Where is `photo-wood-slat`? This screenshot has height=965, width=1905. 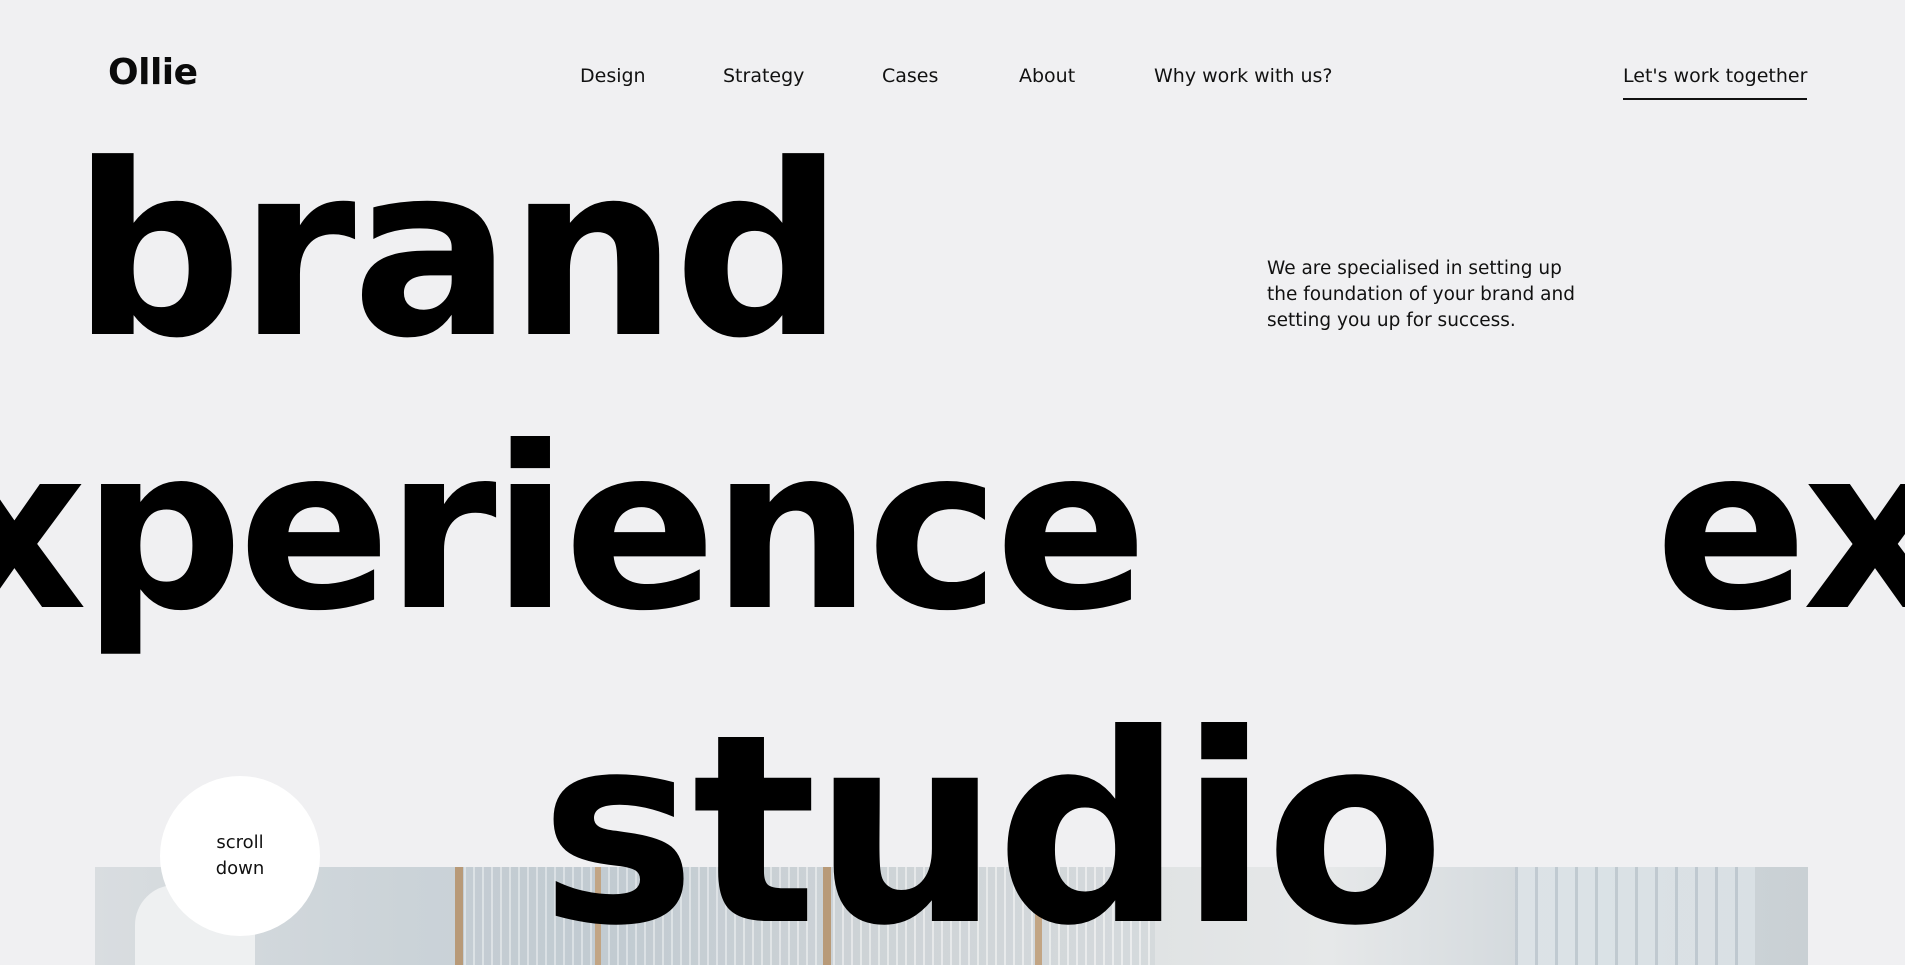 photo-wood-slat is located at coordinates (459, 916).